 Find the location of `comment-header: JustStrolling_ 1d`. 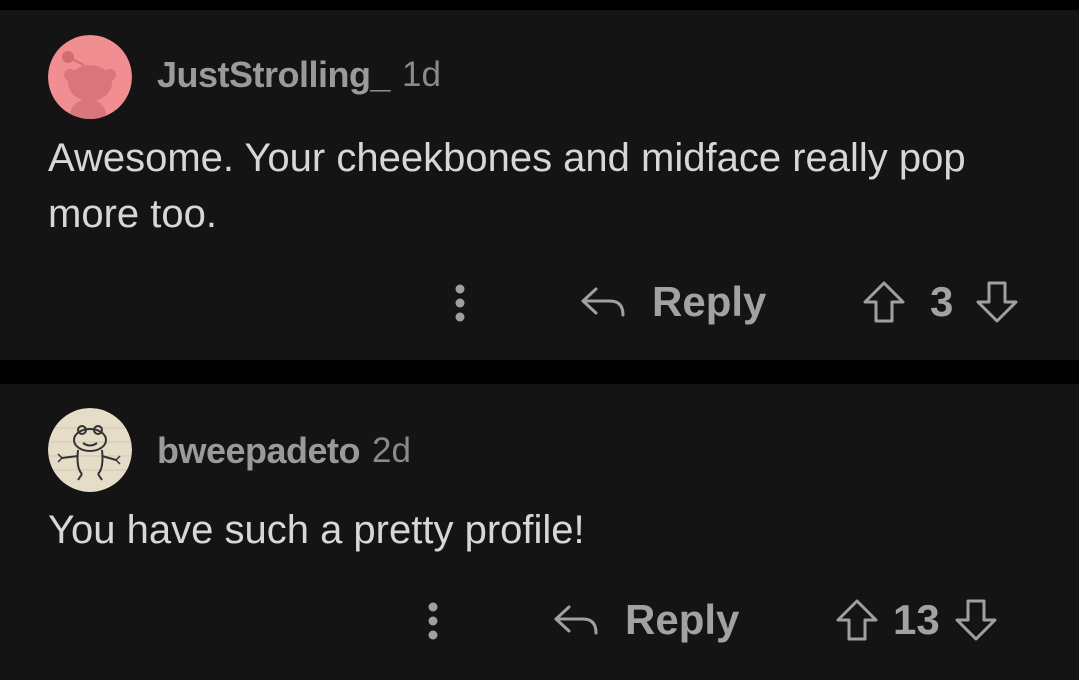

comment-header: JustStrolling_ 1d is located at coordinates (299, 75).